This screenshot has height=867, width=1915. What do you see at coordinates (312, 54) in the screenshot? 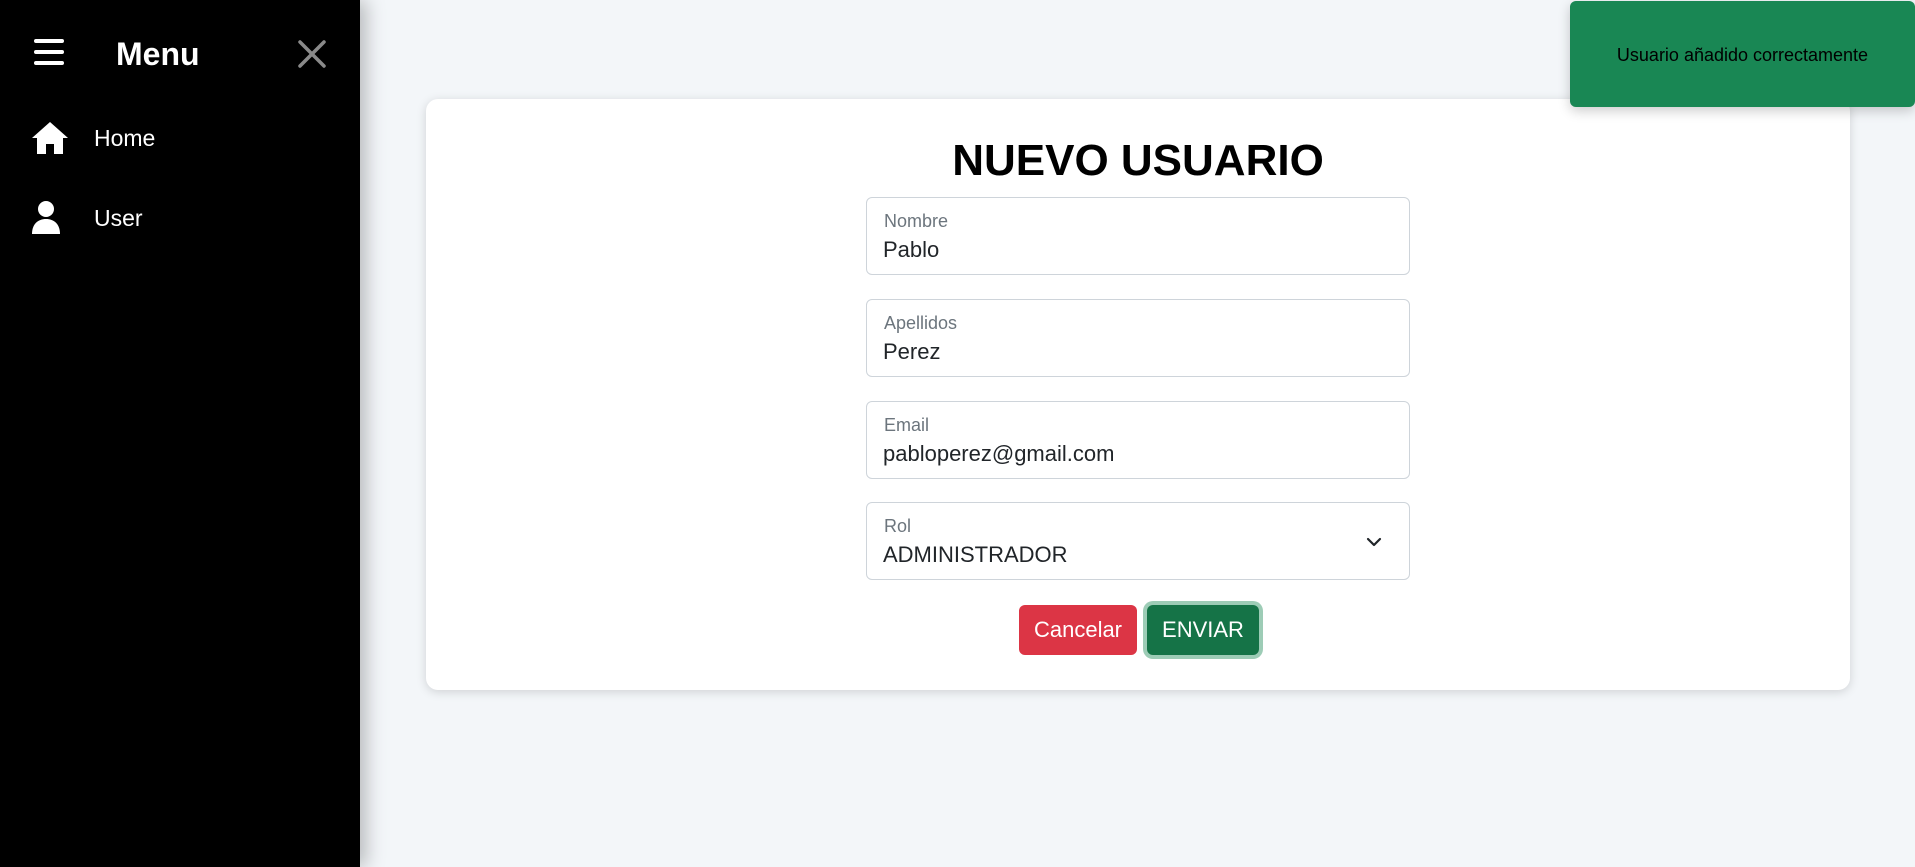
I see `close-icon` at bounding box center [312, 54].